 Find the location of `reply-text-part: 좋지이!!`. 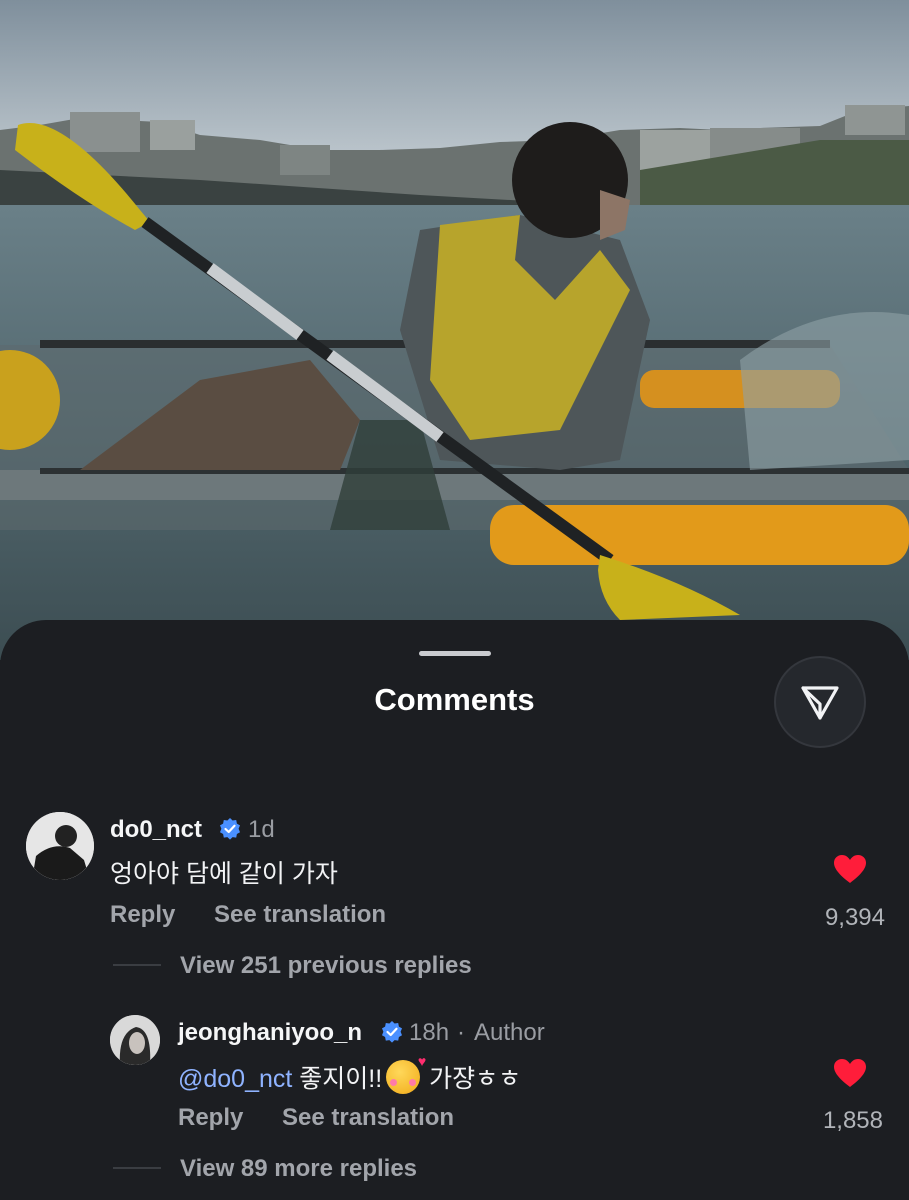

reply-text-part: 좋지이!! is located at coordinates (341, 1079).